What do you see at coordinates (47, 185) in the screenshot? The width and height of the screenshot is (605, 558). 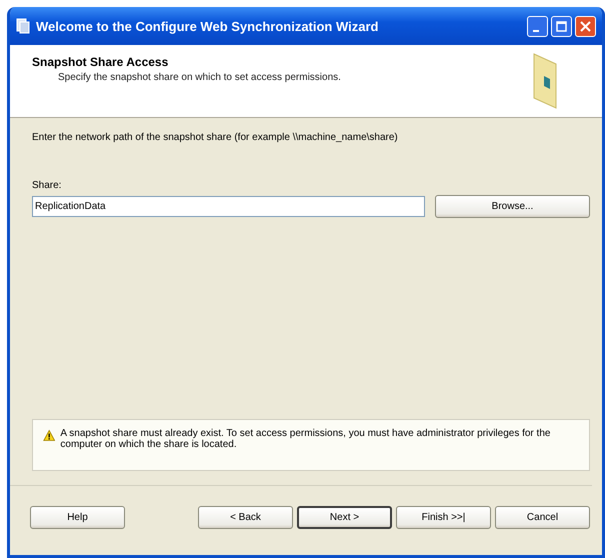 I see `share-label: Share:` at bounding box center [47, 185].